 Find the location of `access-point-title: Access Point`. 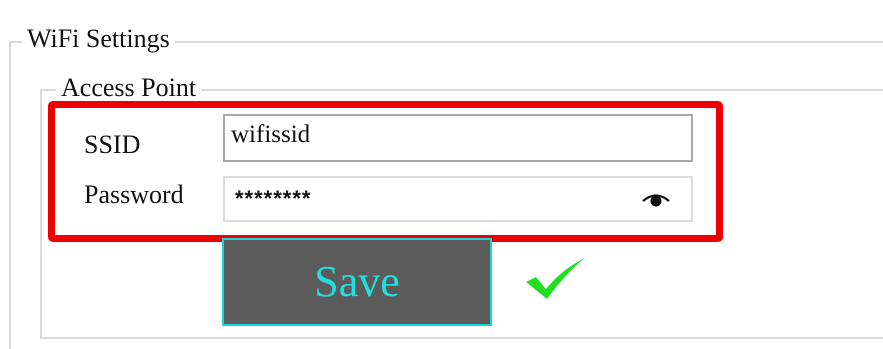

access-point-title: Access Point is located at coordinates (129, 88).